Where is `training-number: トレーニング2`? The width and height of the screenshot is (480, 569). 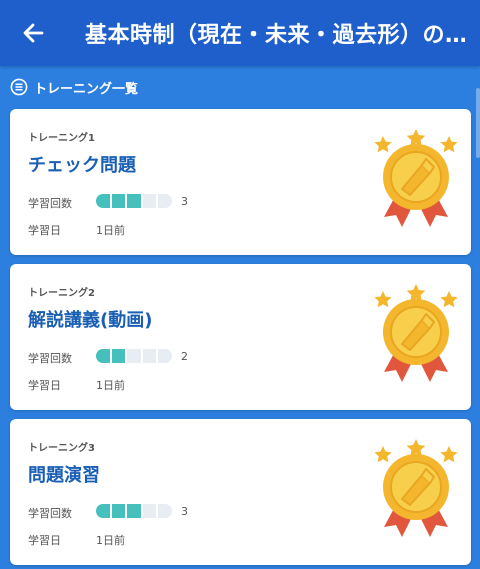
training-number: トレーニング2 is located at coordinates (61, 293).